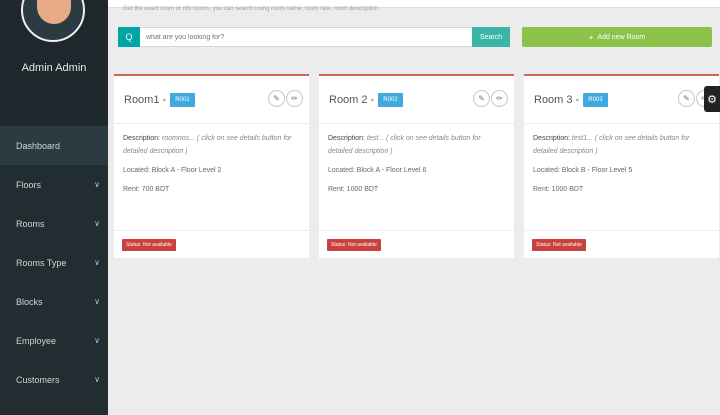 The height and width of the screenshot is (415, 720). Describe the element at coordinates (54, 184) in the screenshot. I see `sidebar-item-floors: Floors ∨` at that location.